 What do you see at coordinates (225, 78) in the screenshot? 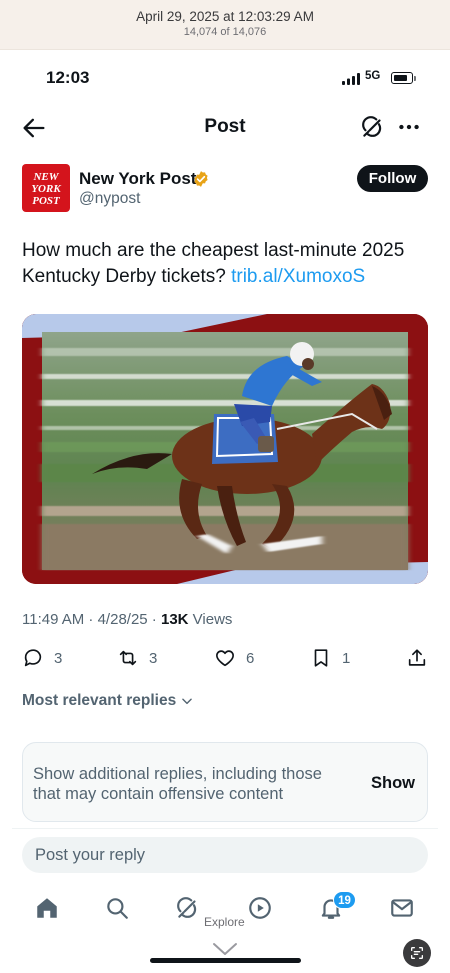
I see `status-bar: 12:03 5G` at bounding box center [225, 78].